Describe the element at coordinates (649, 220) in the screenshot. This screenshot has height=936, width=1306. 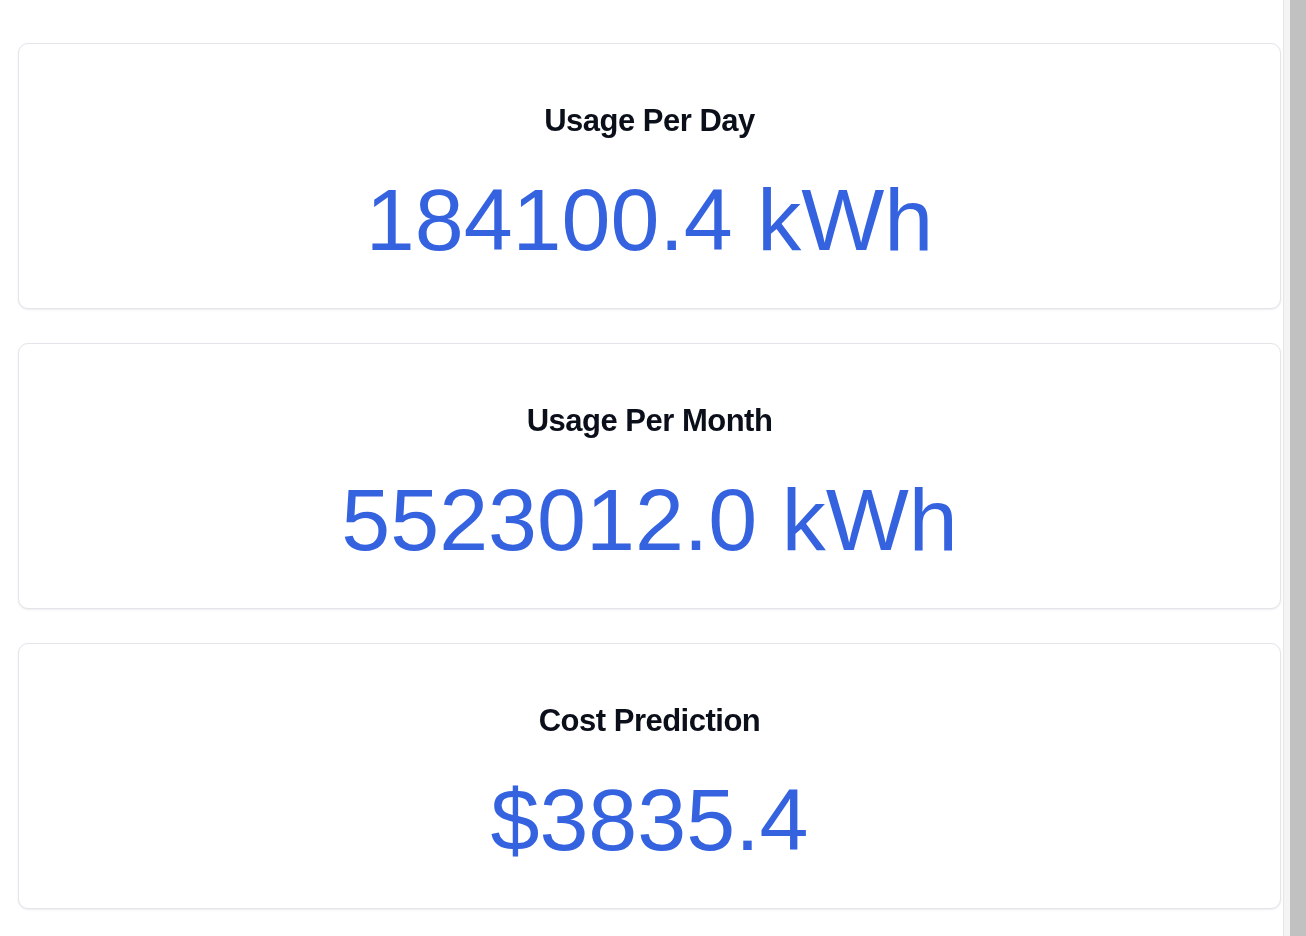
I see `stat-value: 184100.4 kWh` at that location.